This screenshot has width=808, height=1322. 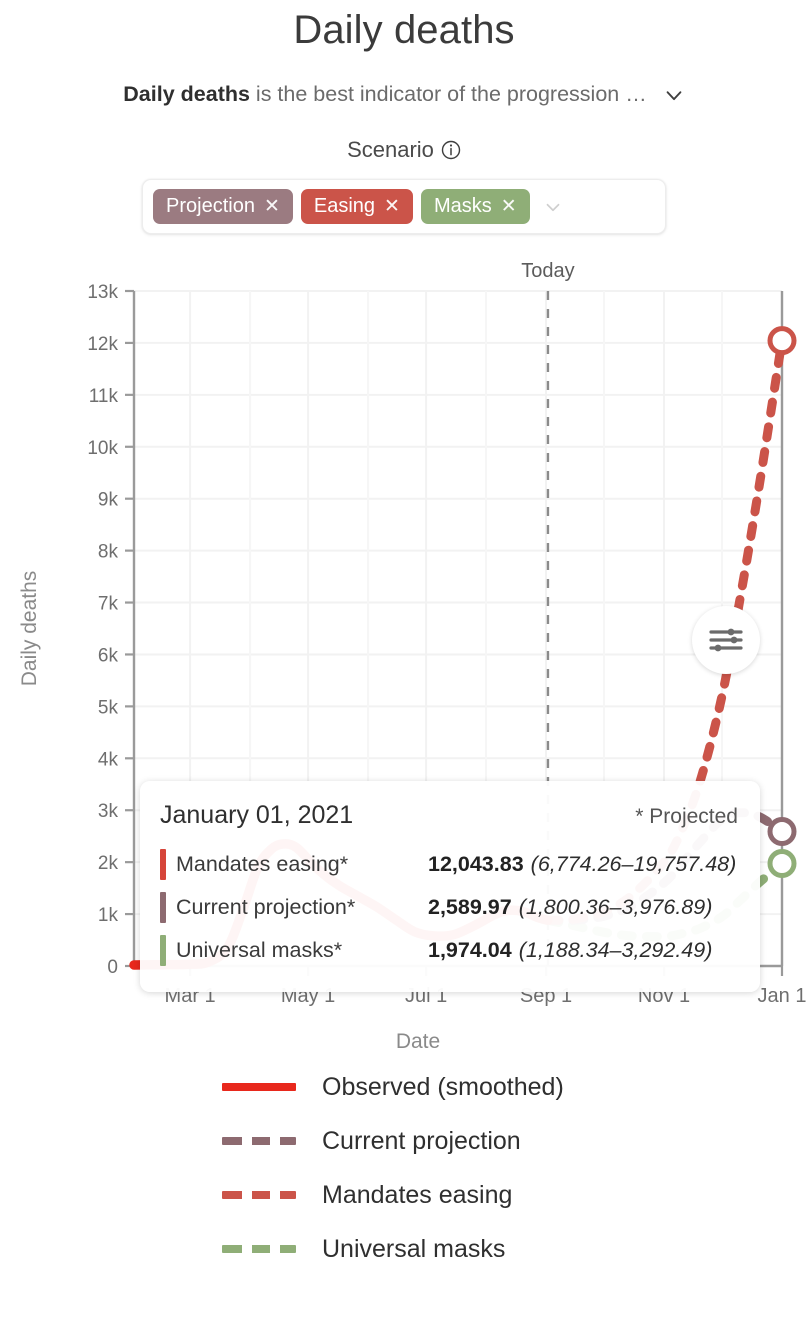 I want to click on legend-key-current-projection, so click(x=259, y=1141).